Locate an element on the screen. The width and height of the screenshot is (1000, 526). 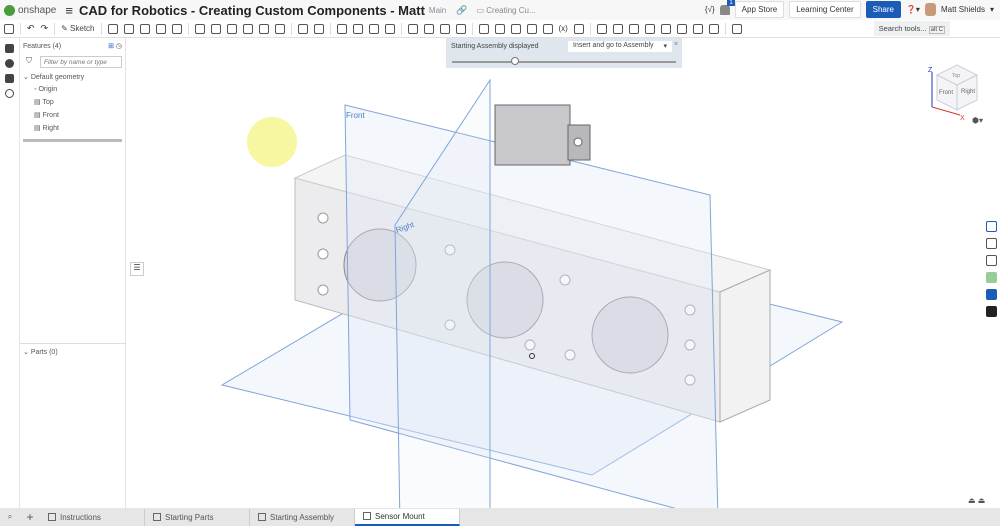
variable-icon: (x) is located at coordinates (563, 28).